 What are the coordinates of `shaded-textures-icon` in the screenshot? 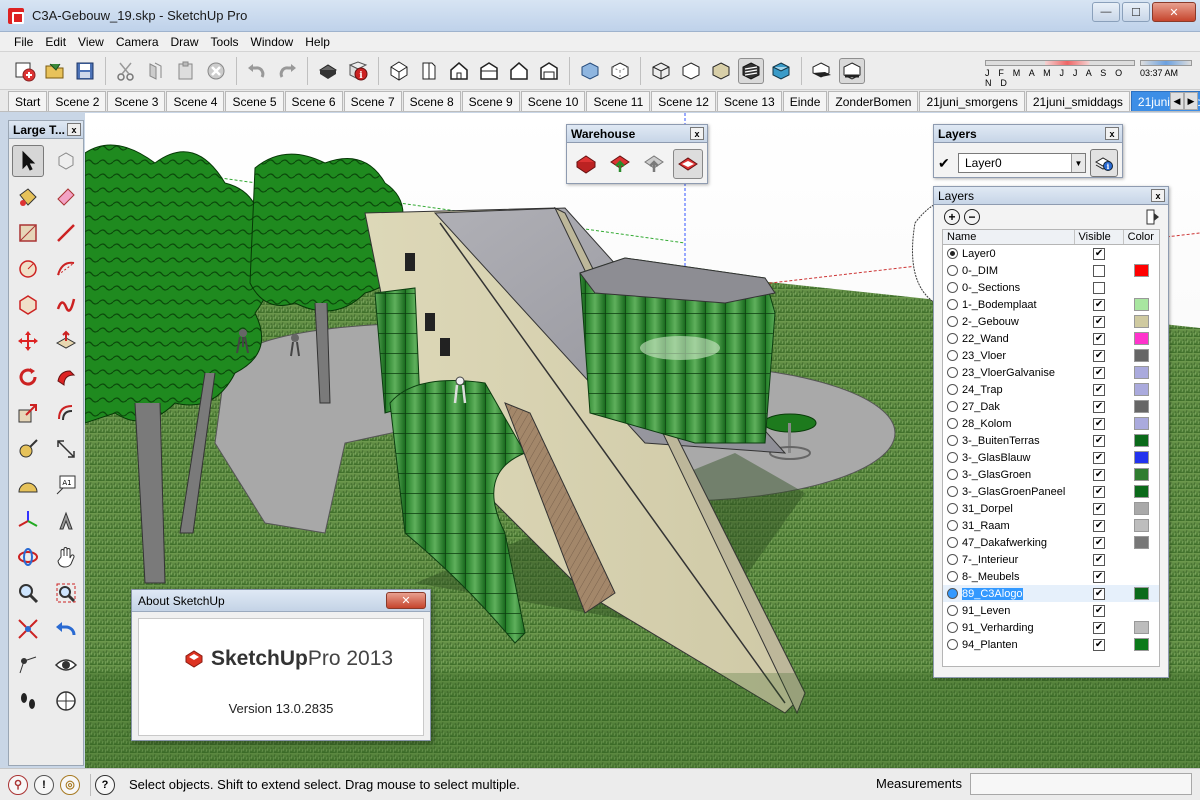 It's located at (751, 70).